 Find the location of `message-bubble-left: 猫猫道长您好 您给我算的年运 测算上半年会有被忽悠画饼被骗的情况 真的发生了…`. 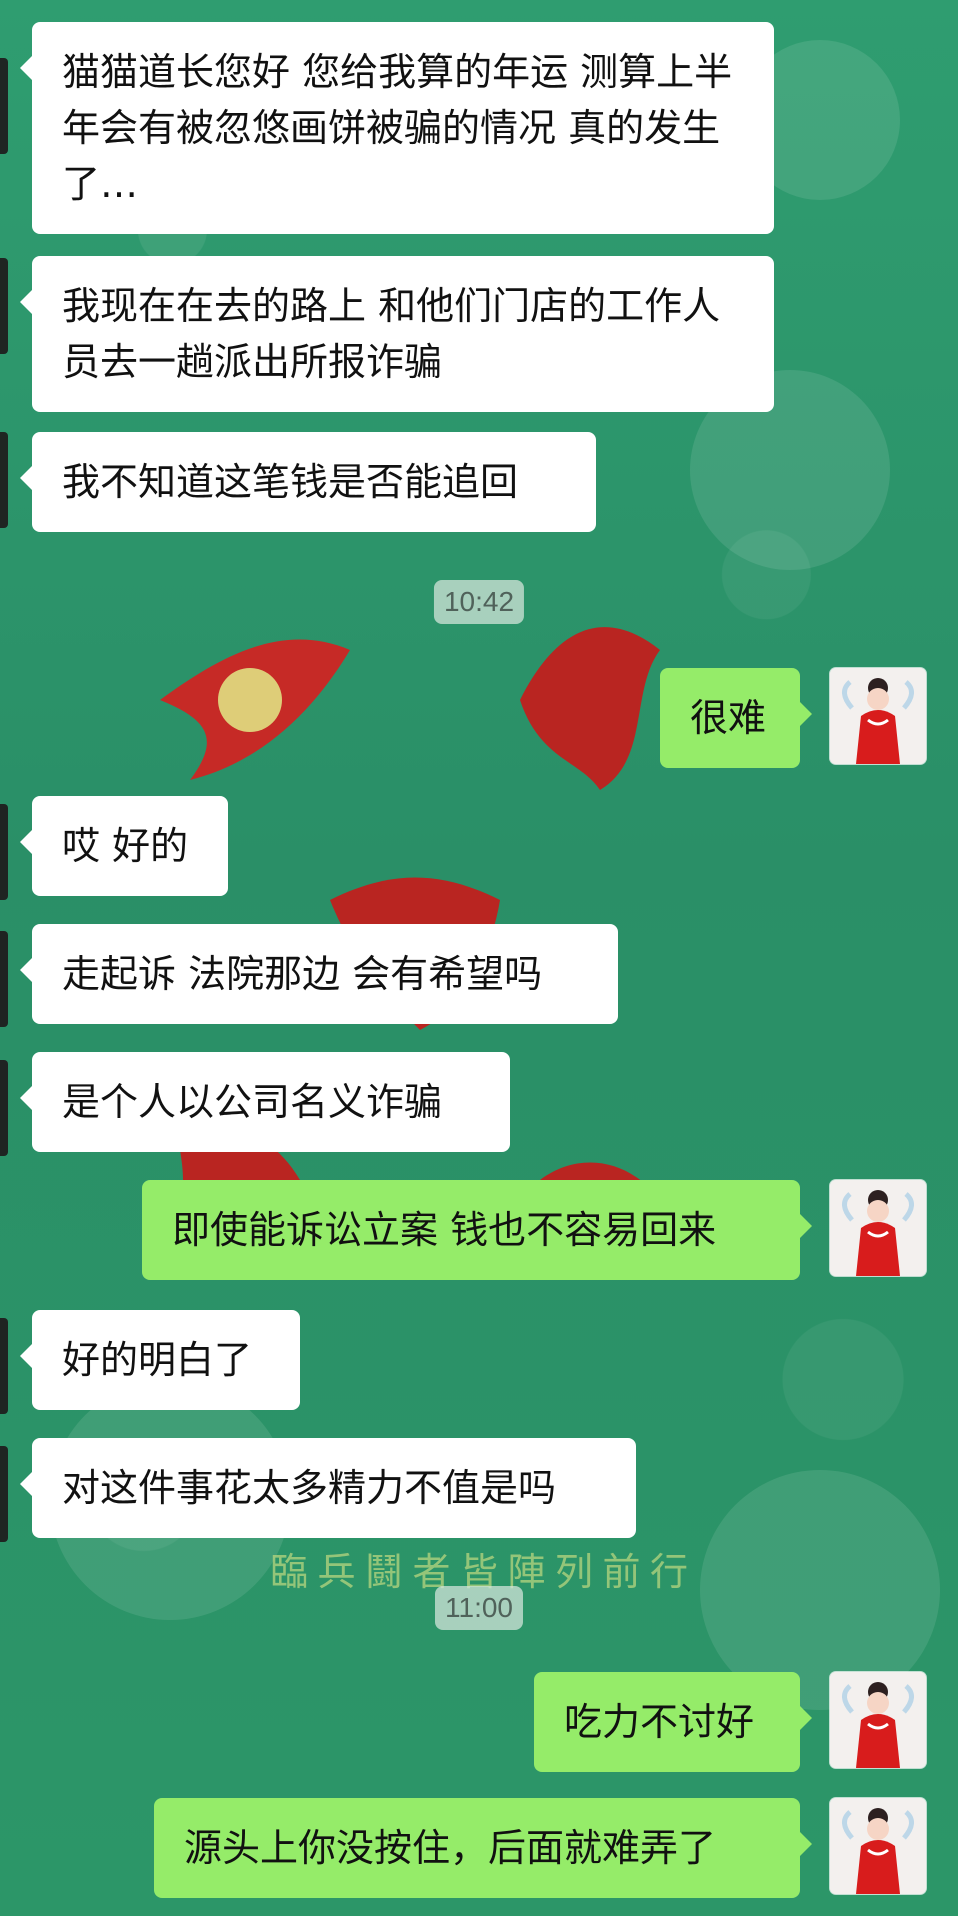

message-bubble-left: 猫猫道长您好 您给我算的年运 测算上半年会有被忽悠画饼被骗的情况 真的发生了… is located at coordinates (397, 128).